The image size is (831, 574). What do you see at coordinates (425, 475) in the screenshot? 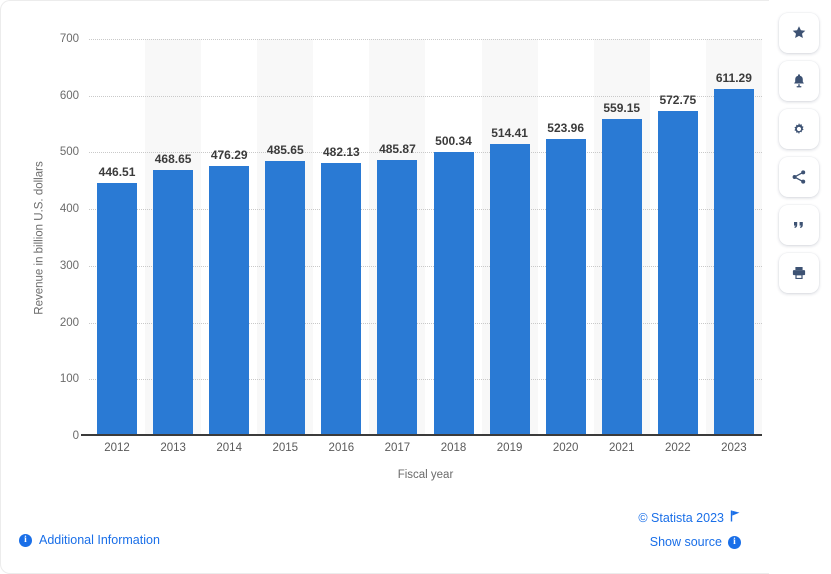
I see `x-axis-title: Fiscal year` at bounding box center [425, 475].